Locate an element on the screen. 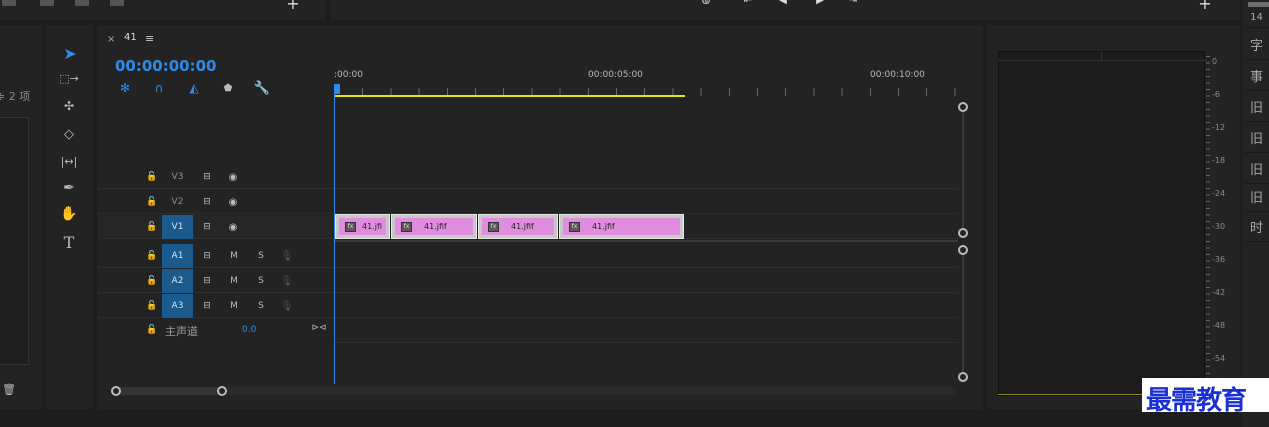  video-vertical-scrollbar is located at coordinates (963, 170).